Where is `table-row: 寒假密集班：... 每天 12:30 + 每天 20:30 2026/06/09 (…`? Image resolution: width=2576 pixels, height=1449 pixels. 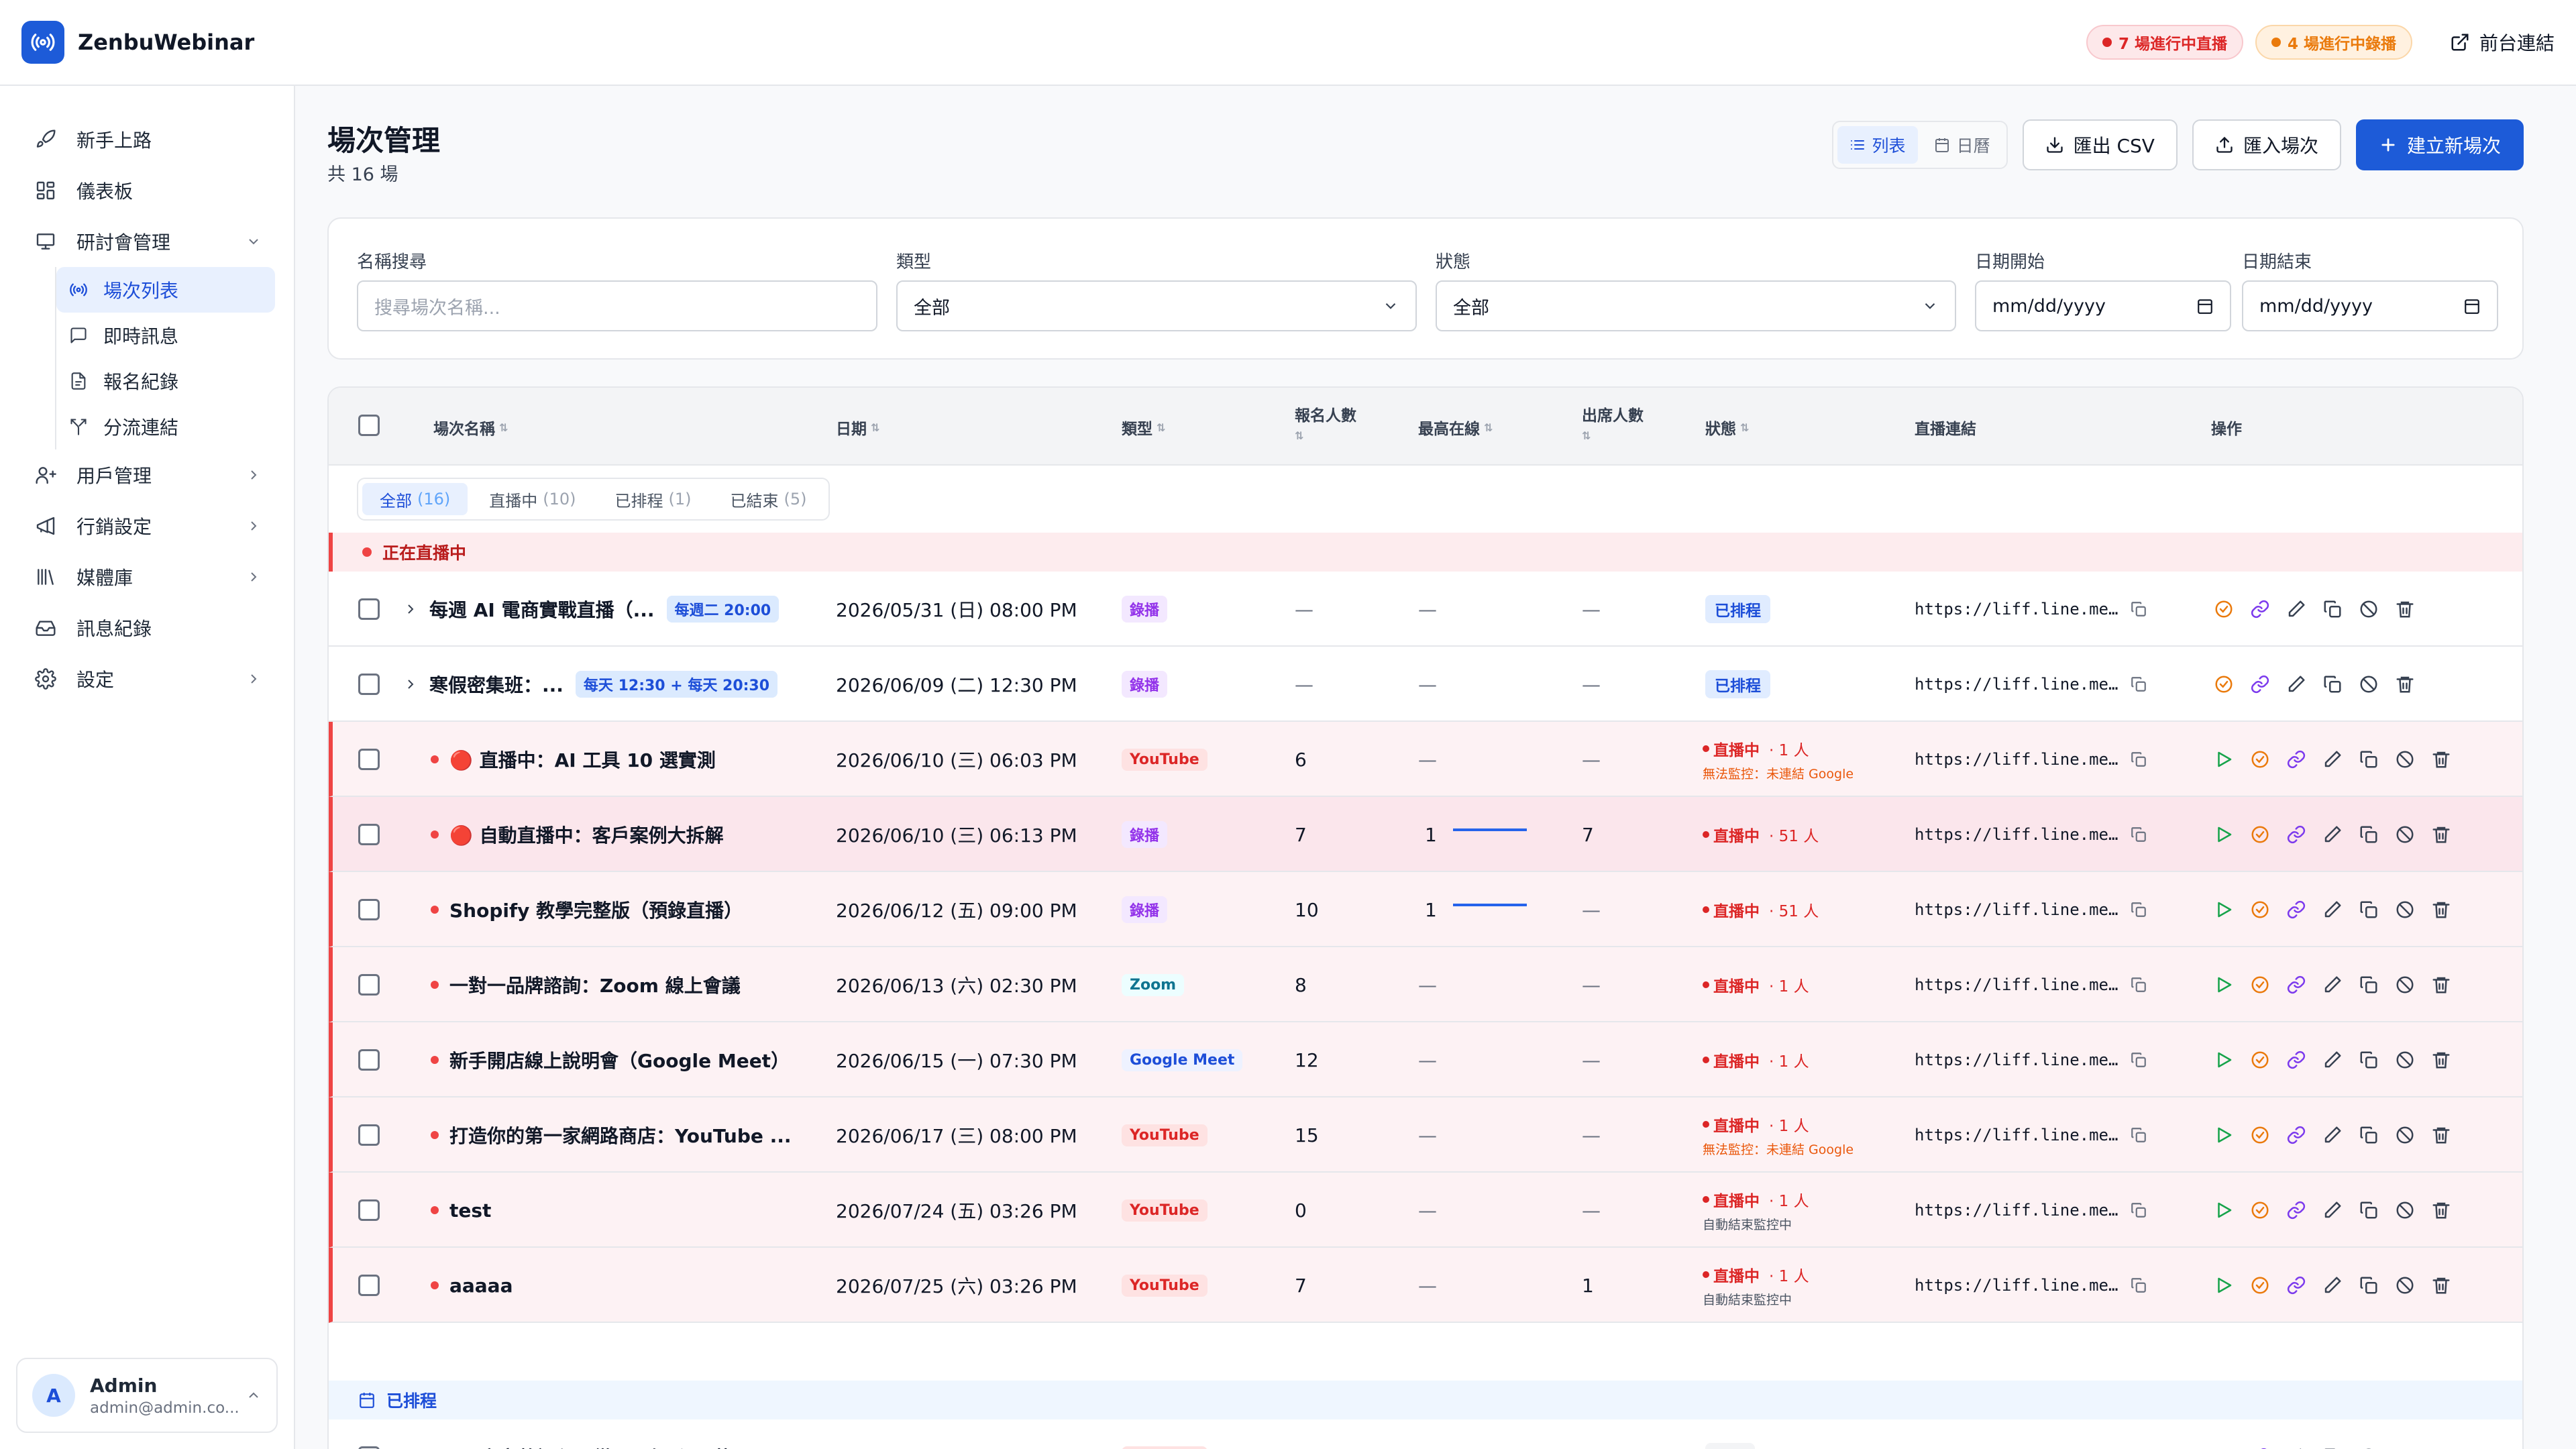 table-row: 寒假密集班：... 每天 12:30 + 每天 20:30 2026/06/09 (… is located at coordinates (1425, 684).